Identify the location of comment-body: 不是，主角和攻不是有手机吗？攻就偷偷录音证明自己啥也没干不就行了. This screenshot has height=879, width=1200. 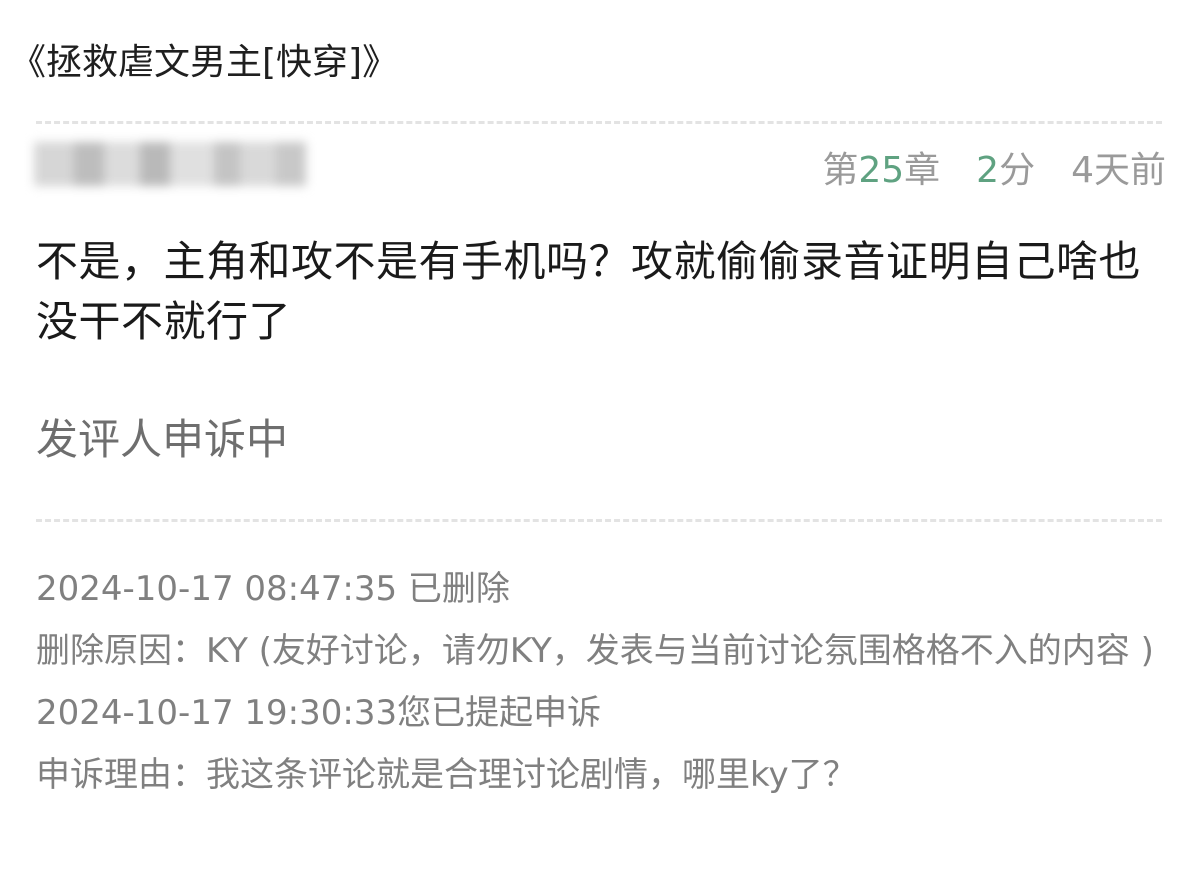
(589, 291).